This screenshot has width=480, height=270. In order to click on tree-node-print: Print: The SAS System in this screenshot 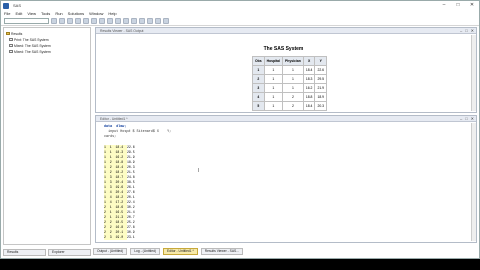, I will do `click(29, 39)`.